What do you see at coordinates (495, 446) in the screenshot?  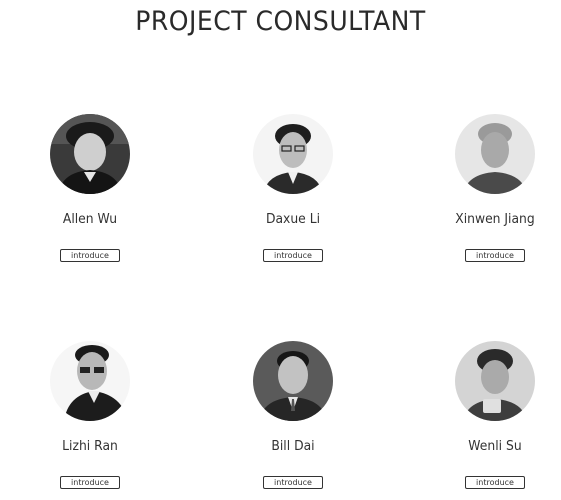 I see `consultant-name: Wenli Su` at bounding box center [495, 446].